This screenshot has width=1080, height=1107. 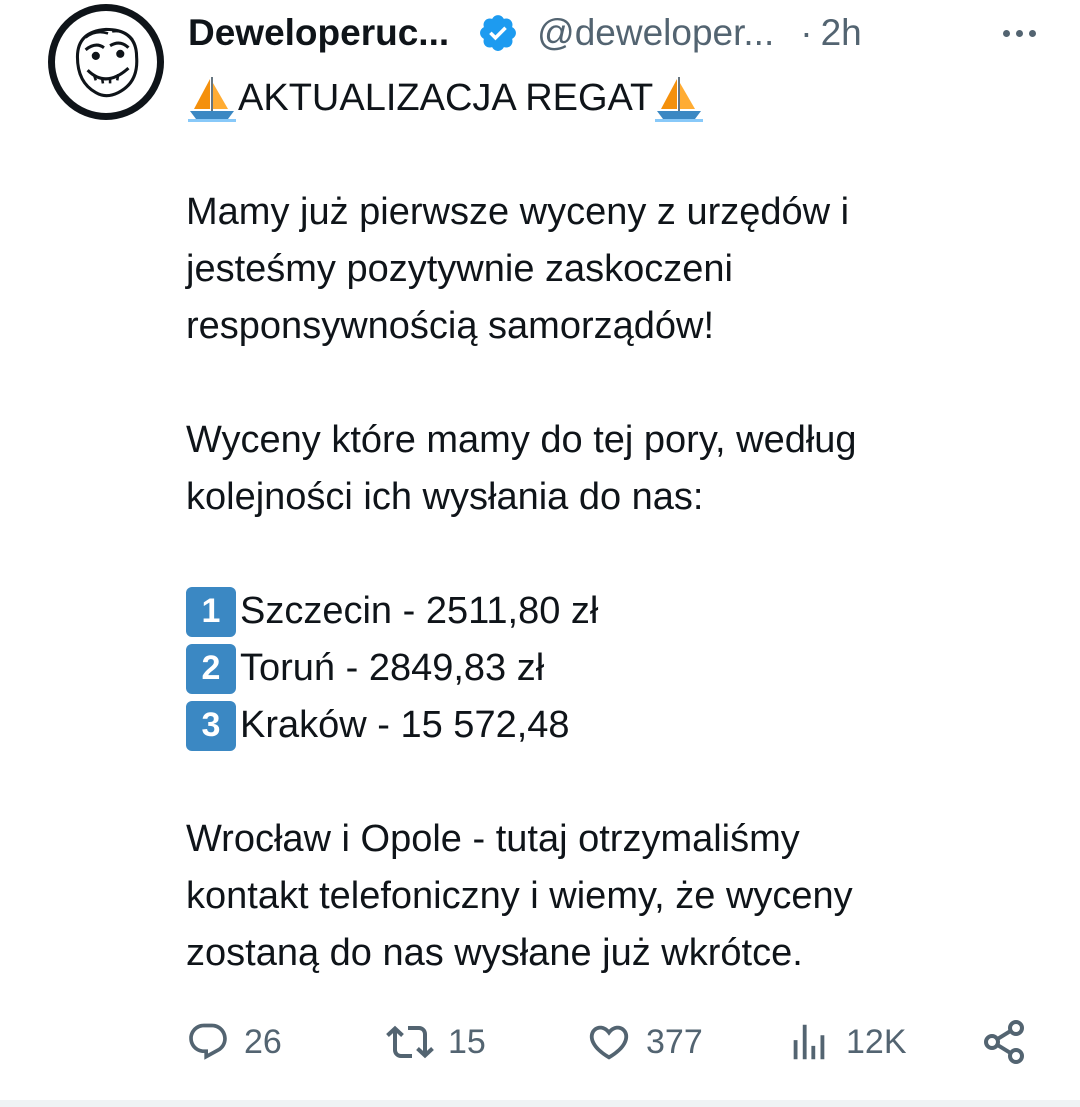 I want to click on retweet-button: 15, so click(x=436, y=1042).